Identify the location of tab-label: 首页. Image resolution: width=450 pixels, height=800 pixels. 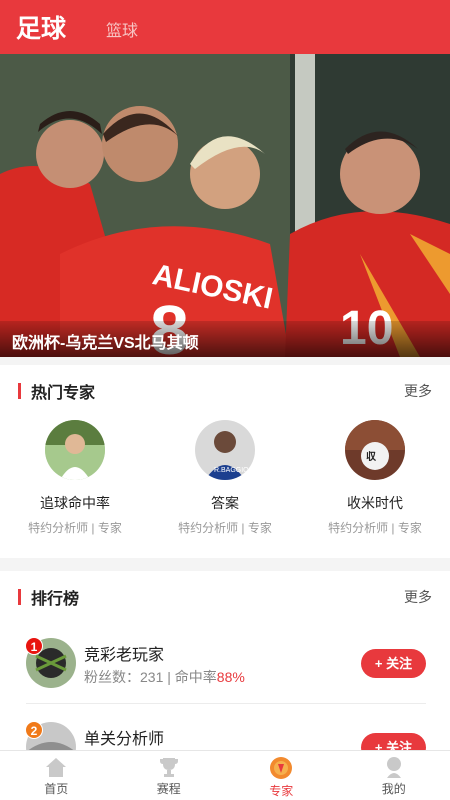
(56, 789).